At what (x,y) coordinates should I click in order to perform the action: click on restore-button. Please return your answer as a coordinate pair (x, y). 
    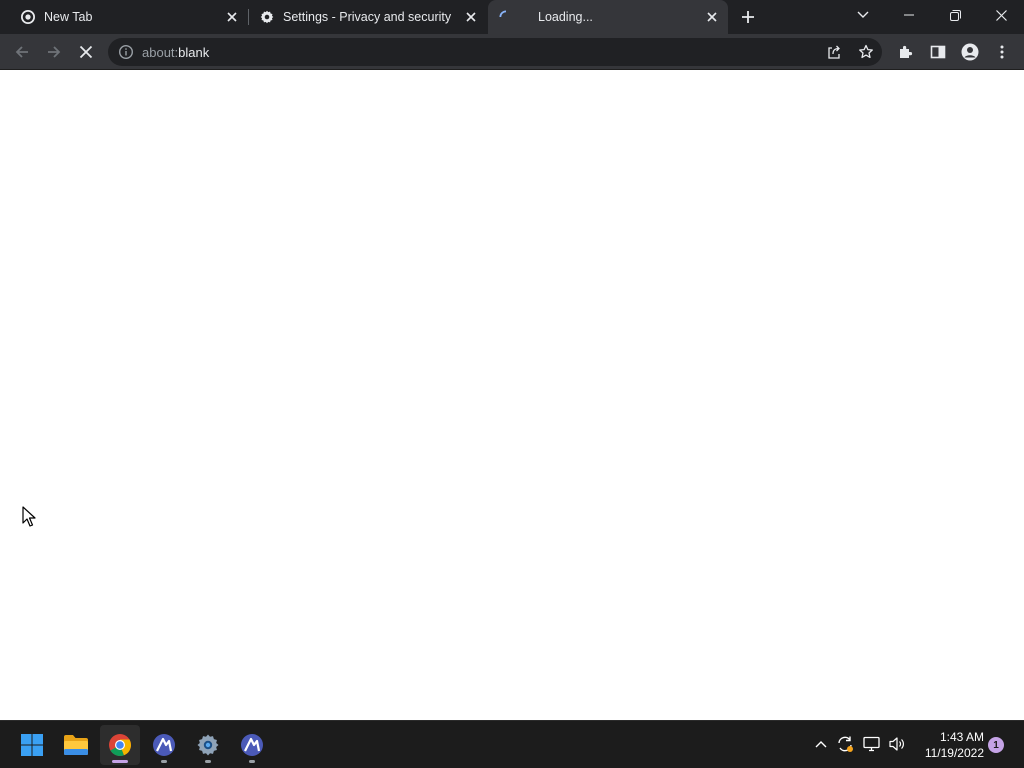
    Looking at the image, I should click on (955, 15).